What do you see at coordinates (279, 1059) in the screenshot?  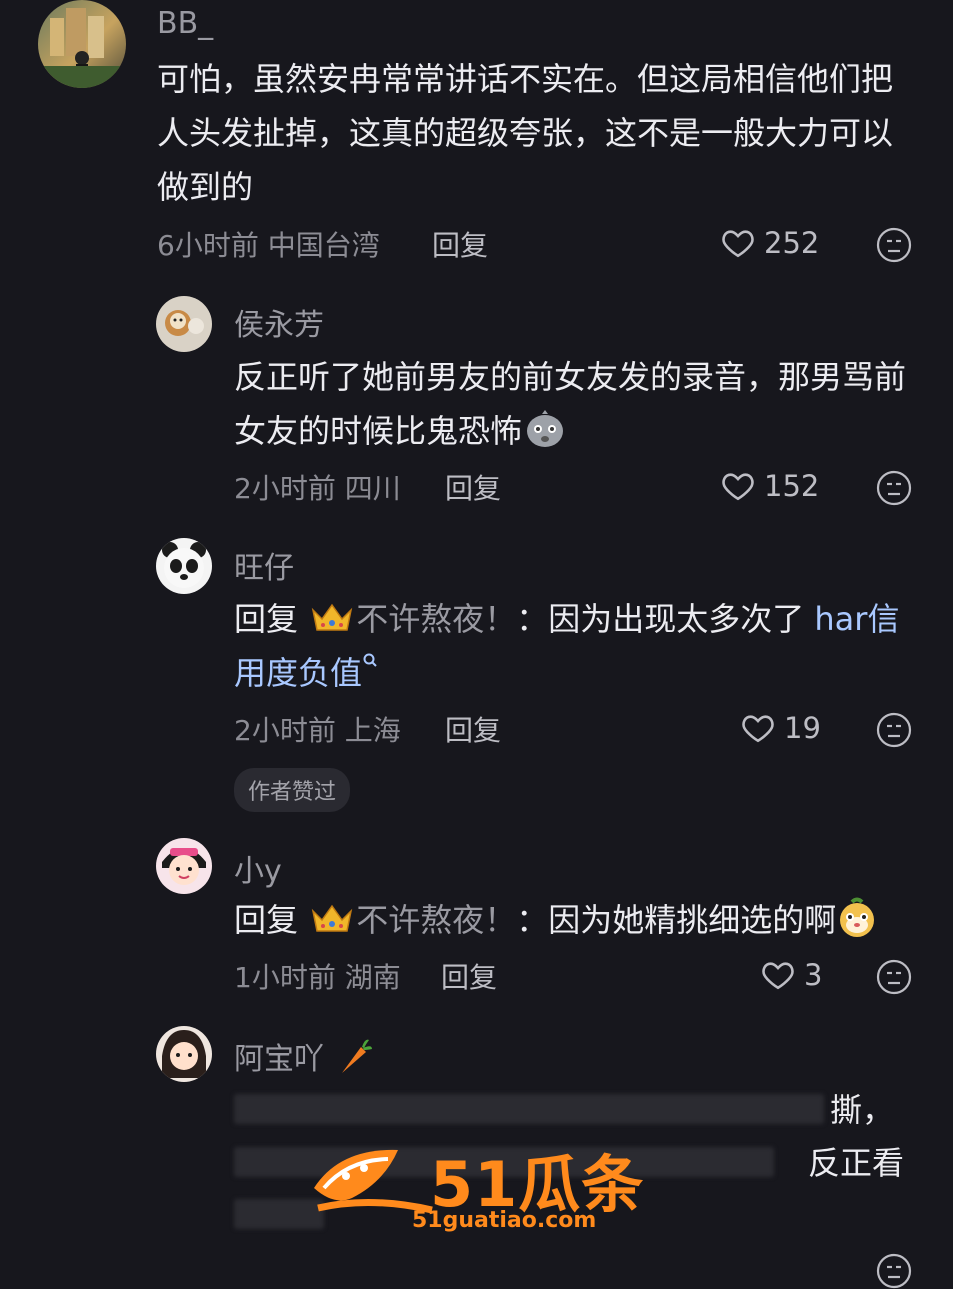 I see `commenter-name-text: 阿宝吖` at bounding box center [279, 1059].